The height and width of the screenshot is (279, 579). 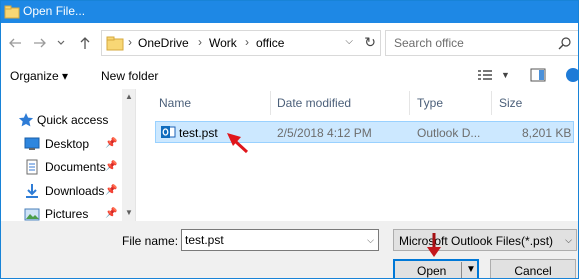 What do you see at coordinates (370, 42) in the screenshot?
I see `refresh-icon: ↻` at bounding box center [370, 42].